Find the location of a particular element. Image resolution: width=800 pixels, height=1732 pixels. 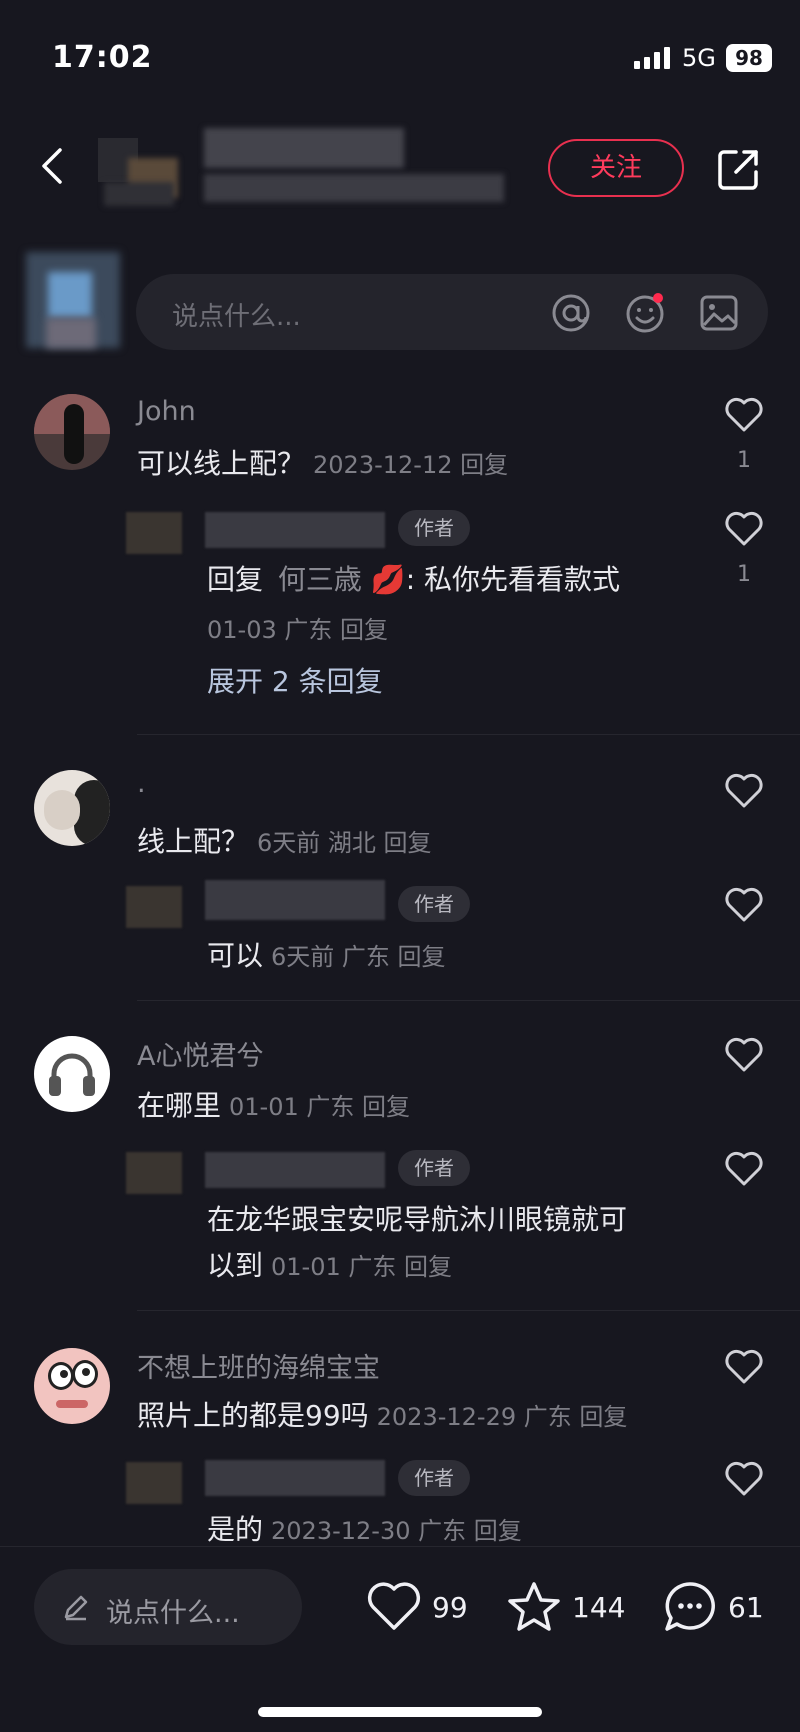

comment-author: . is located at coordinates (141, 783).